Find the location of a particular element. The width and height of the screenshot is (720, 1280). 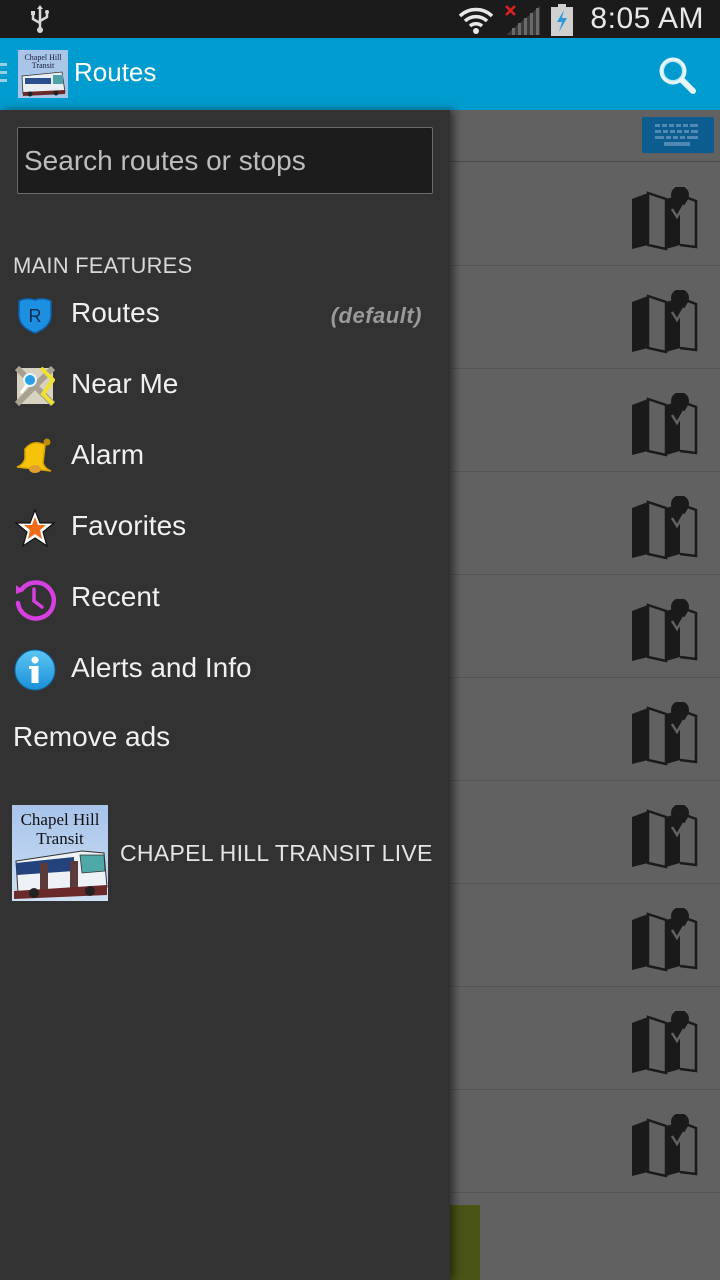

search-icon is located at coordinates (677, 75).